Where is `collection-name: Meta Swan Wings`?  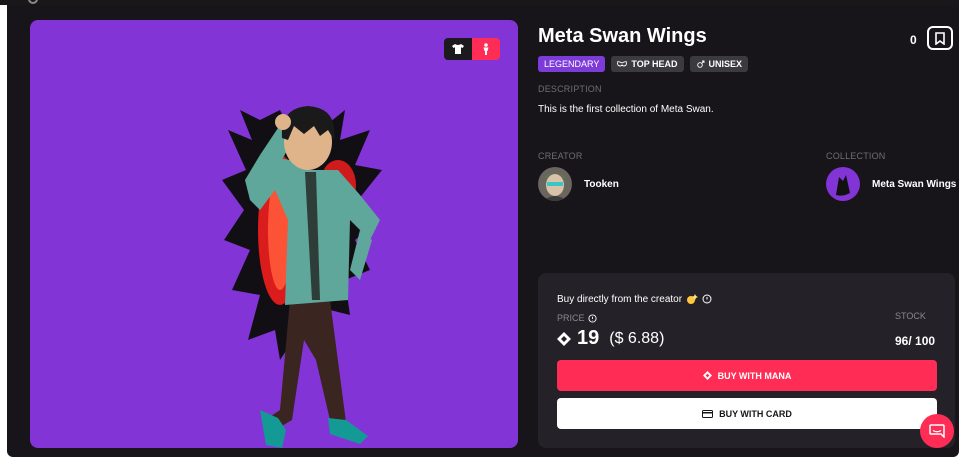
collection-name: Meta Swan Wings is located at coordinates (914, 184).